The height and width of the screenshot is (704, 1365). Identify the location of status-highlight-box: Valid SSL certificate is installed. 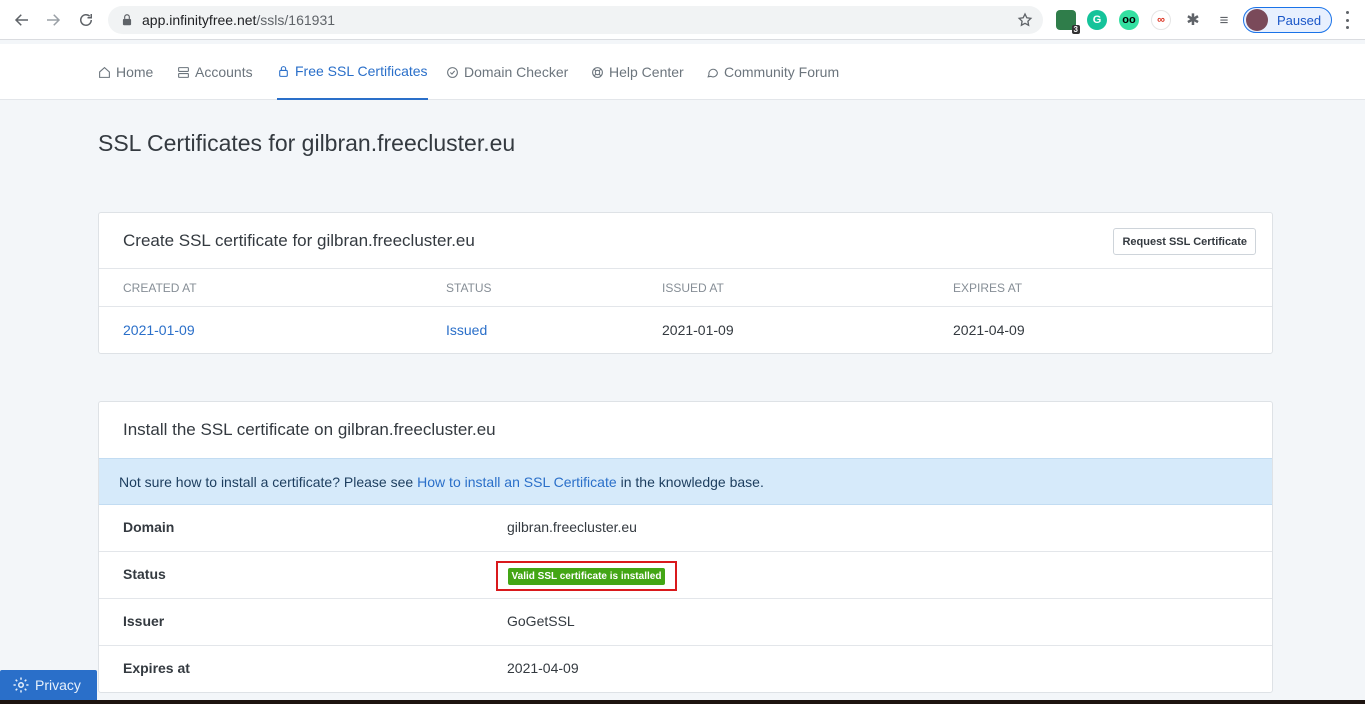
(586, 576).